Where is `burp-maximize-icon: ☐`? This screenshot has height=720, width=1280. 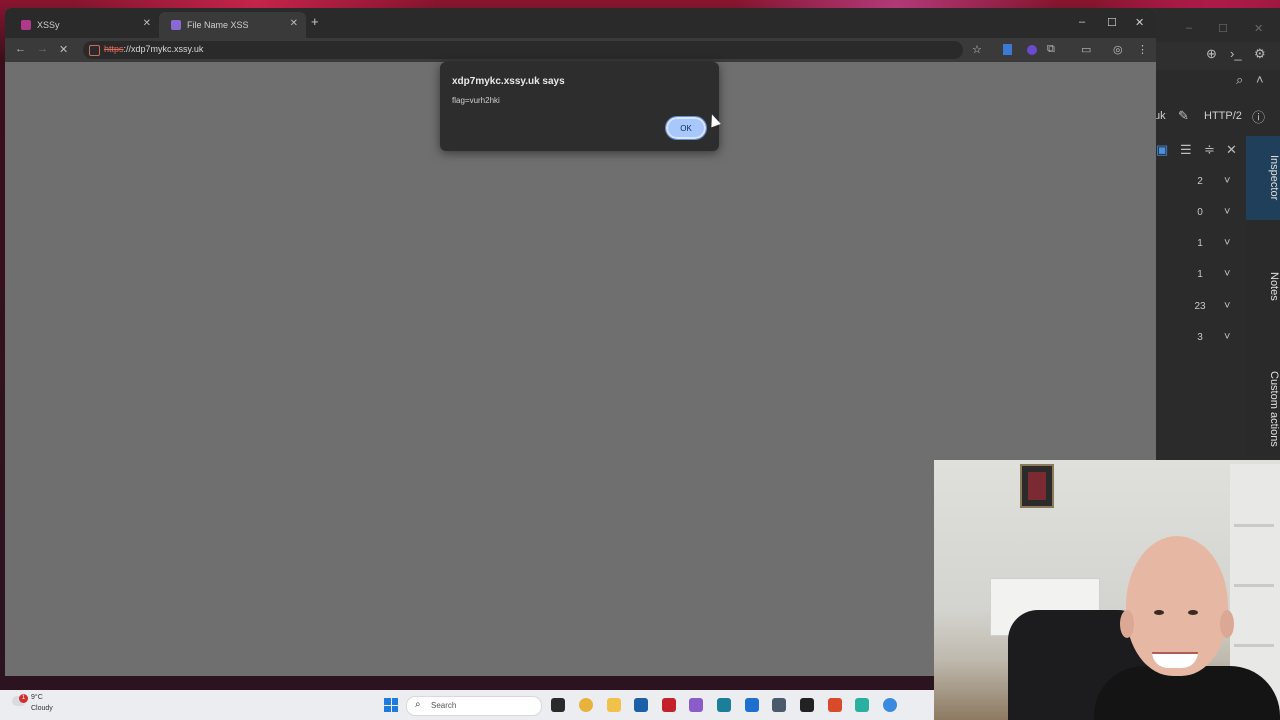 burp-maximize-icon: ☐ is located at coordinates (1223, 28).